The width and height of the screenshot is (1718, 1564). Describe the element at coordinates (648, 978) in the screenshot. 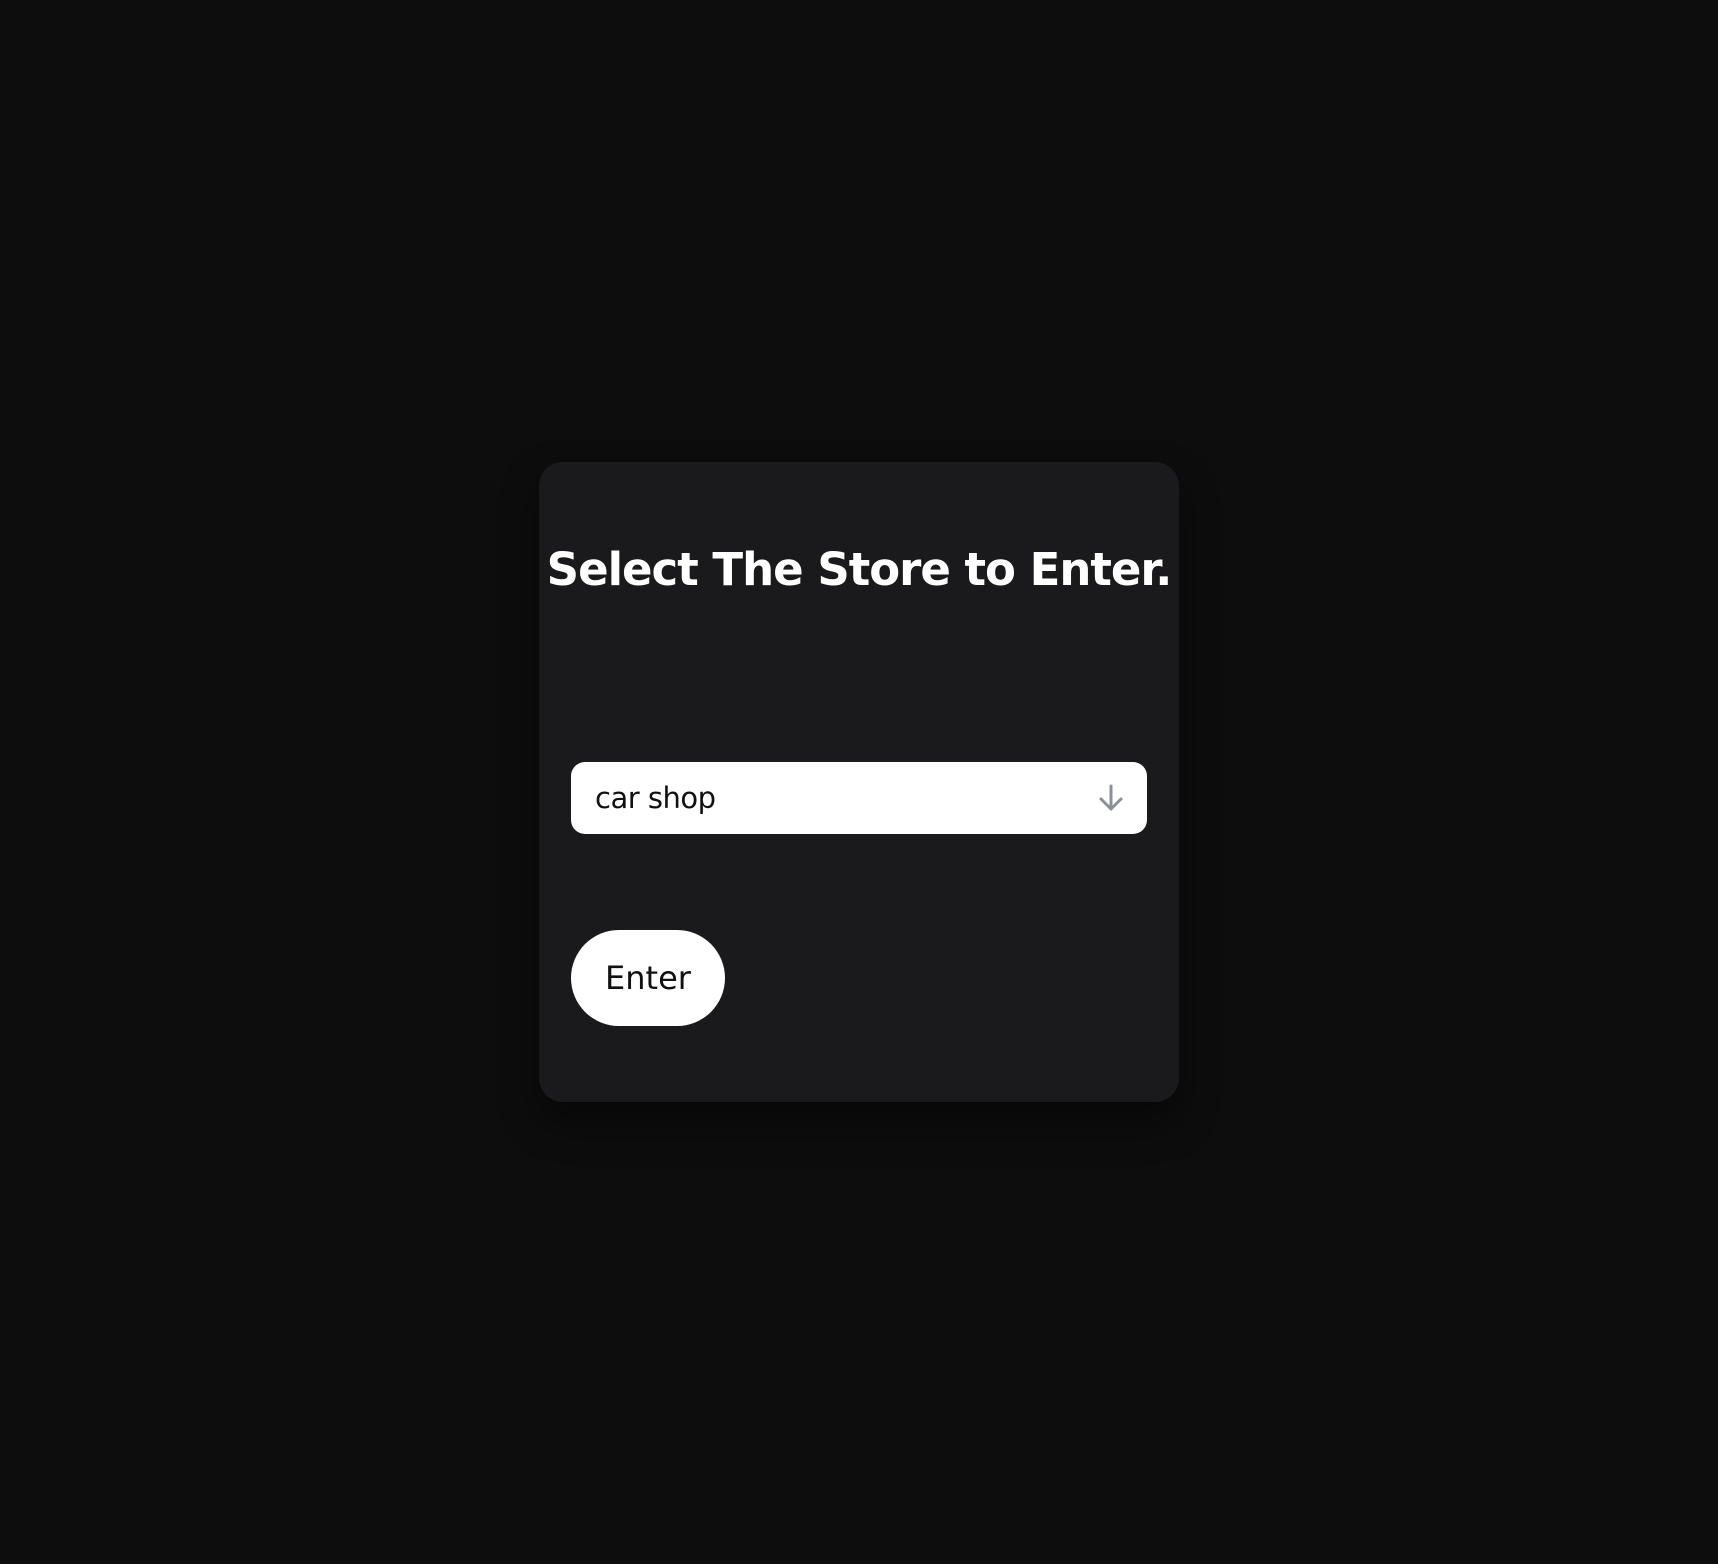

I see `enter-button: Enter` at that location.